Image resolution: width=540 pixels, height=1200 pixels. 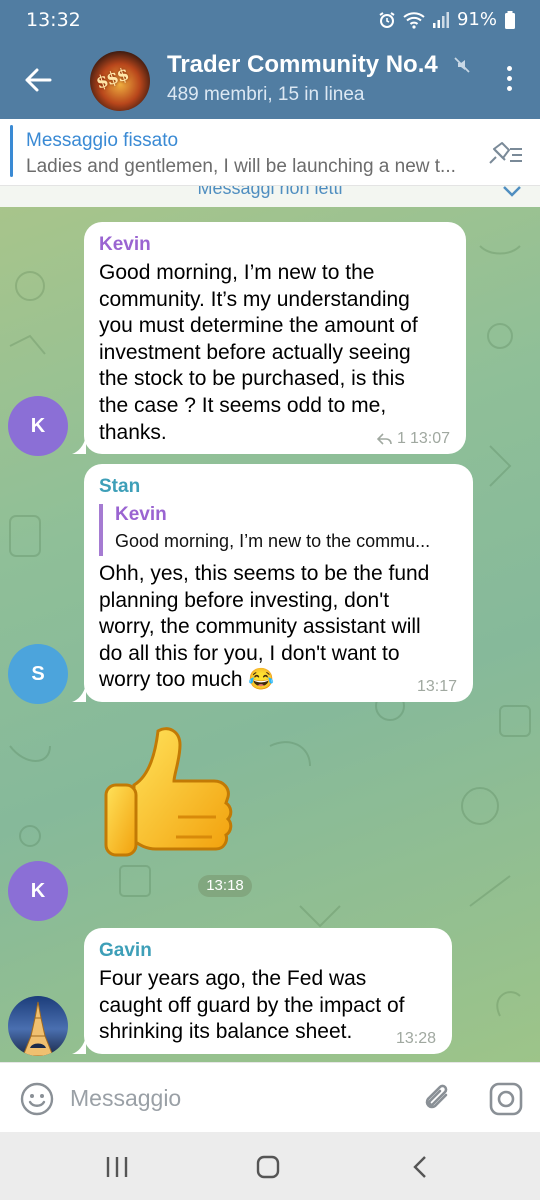 I want to click on message-line: planning before investing, don't, so click(x=244, y=600).